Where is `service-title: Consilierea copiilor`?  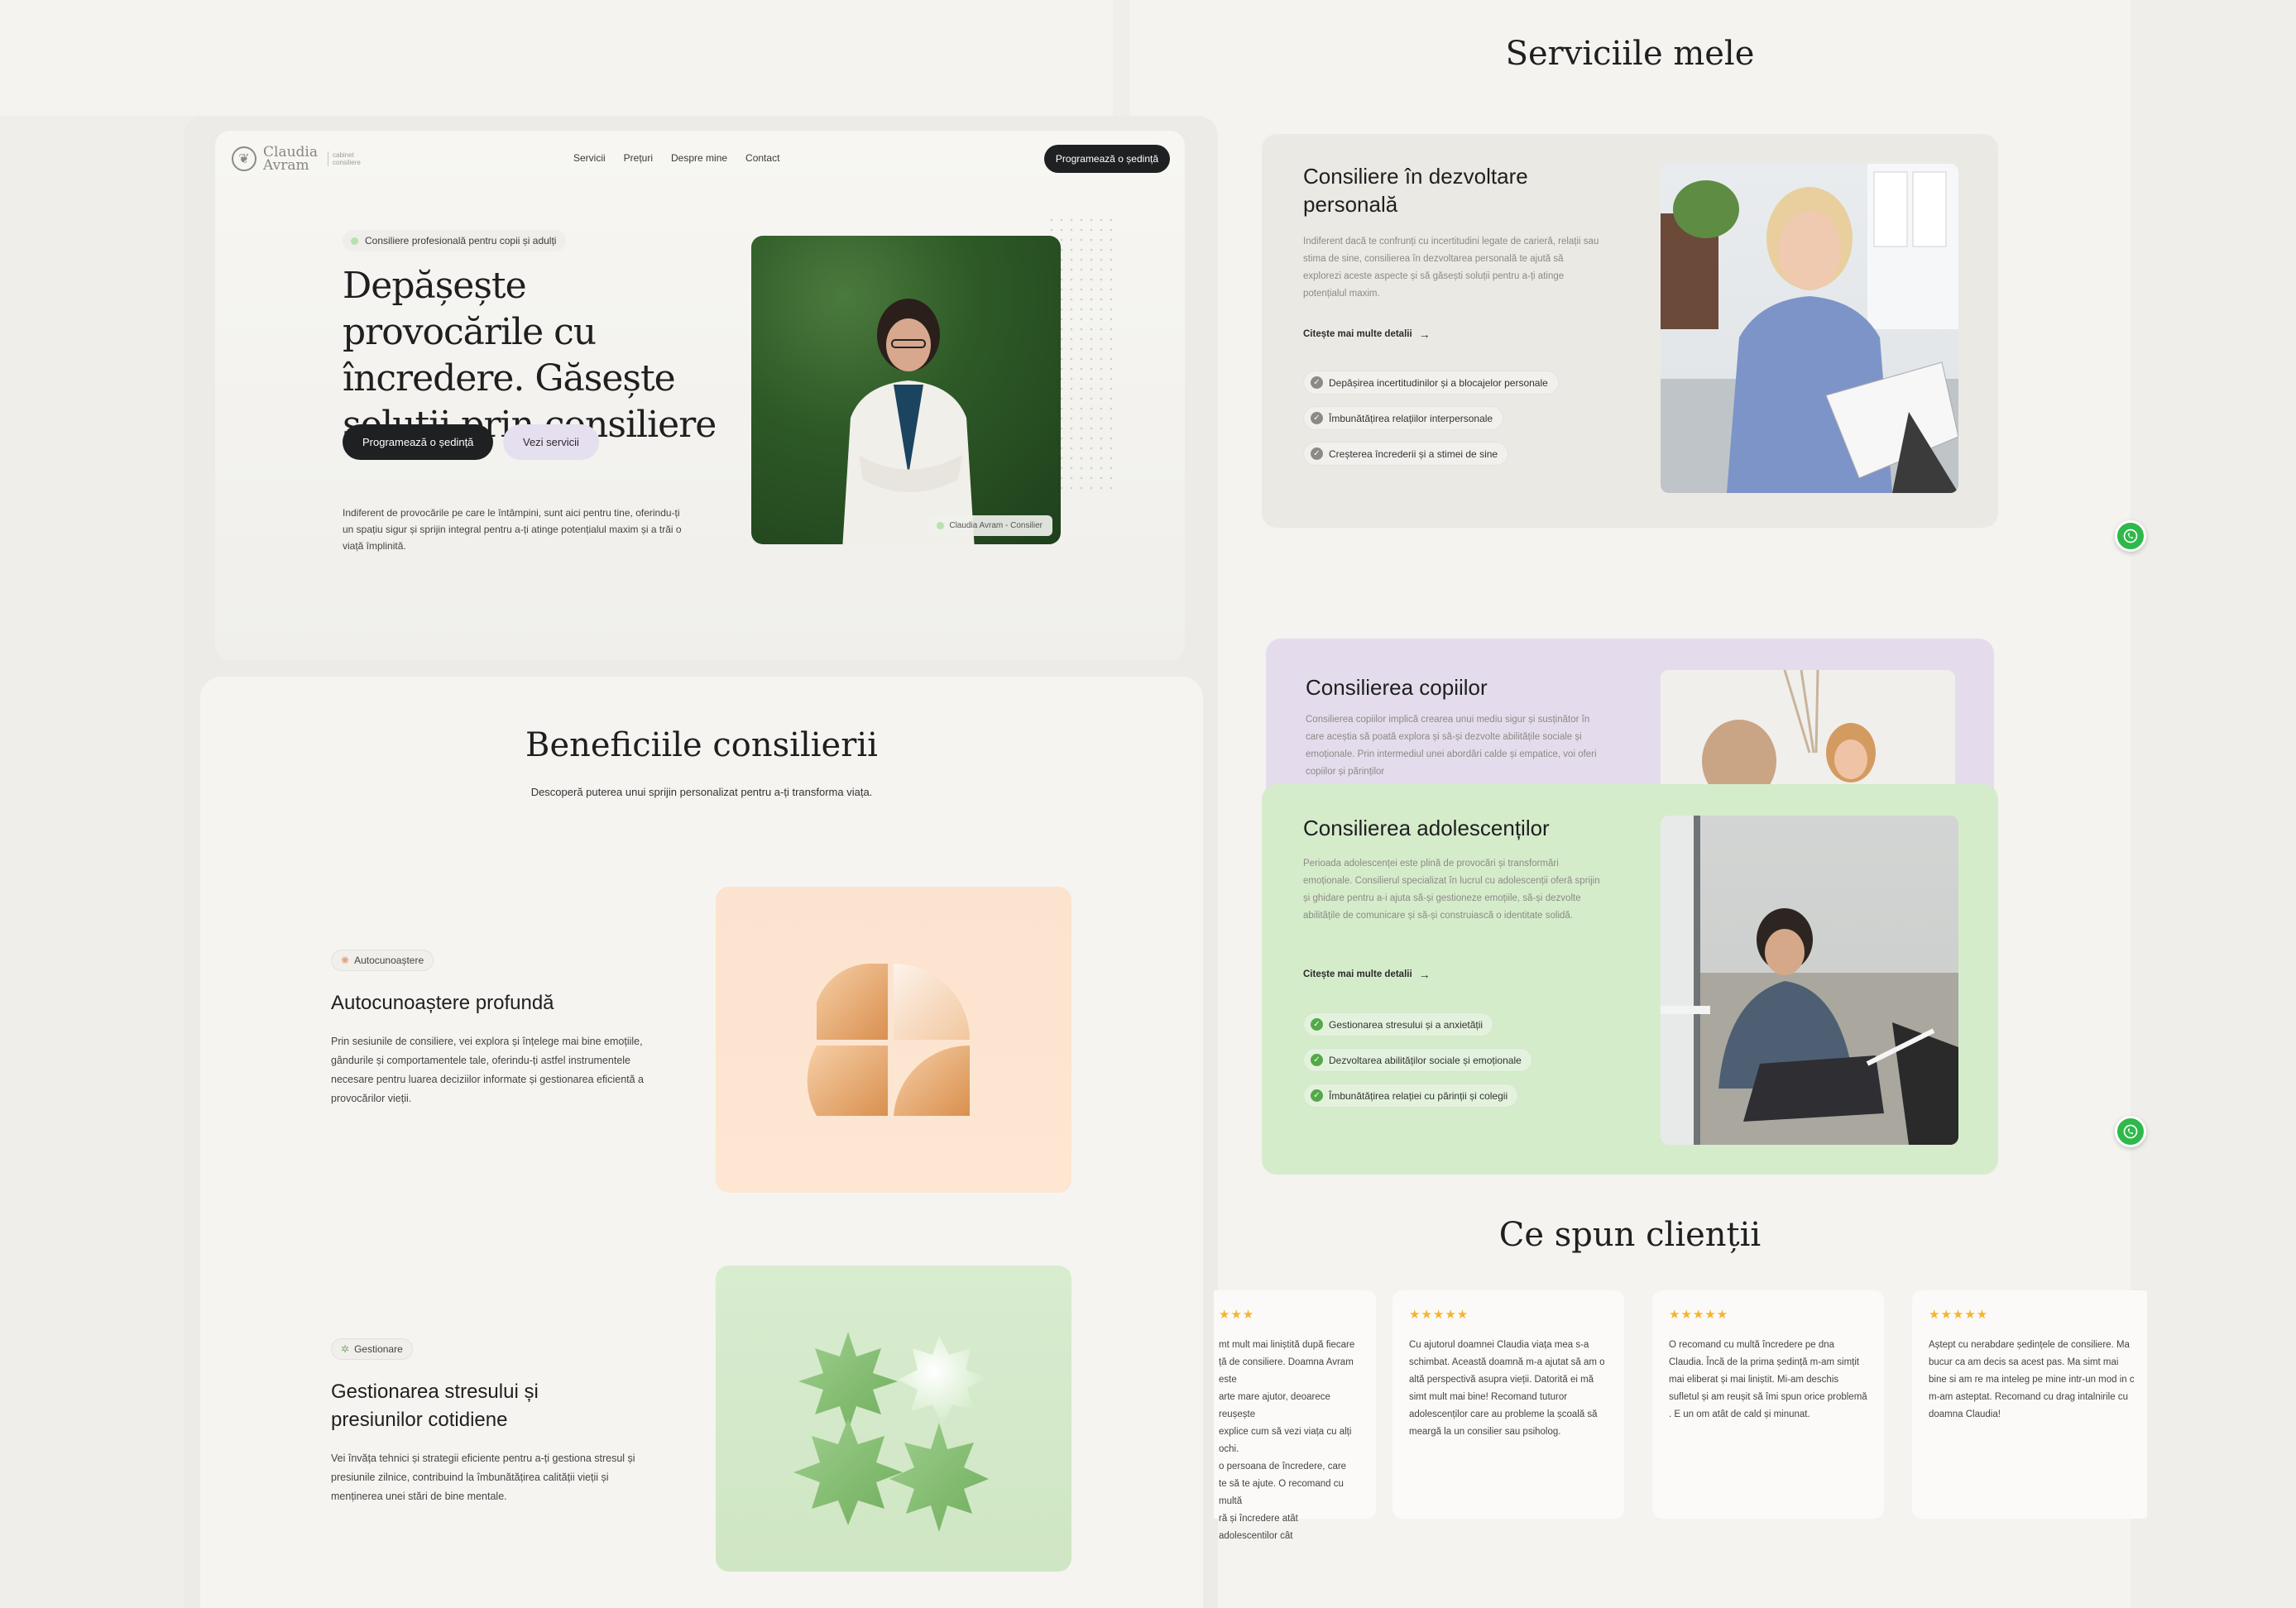 service-title: Consilierea copiilor is located at coordinates (1397, 687).